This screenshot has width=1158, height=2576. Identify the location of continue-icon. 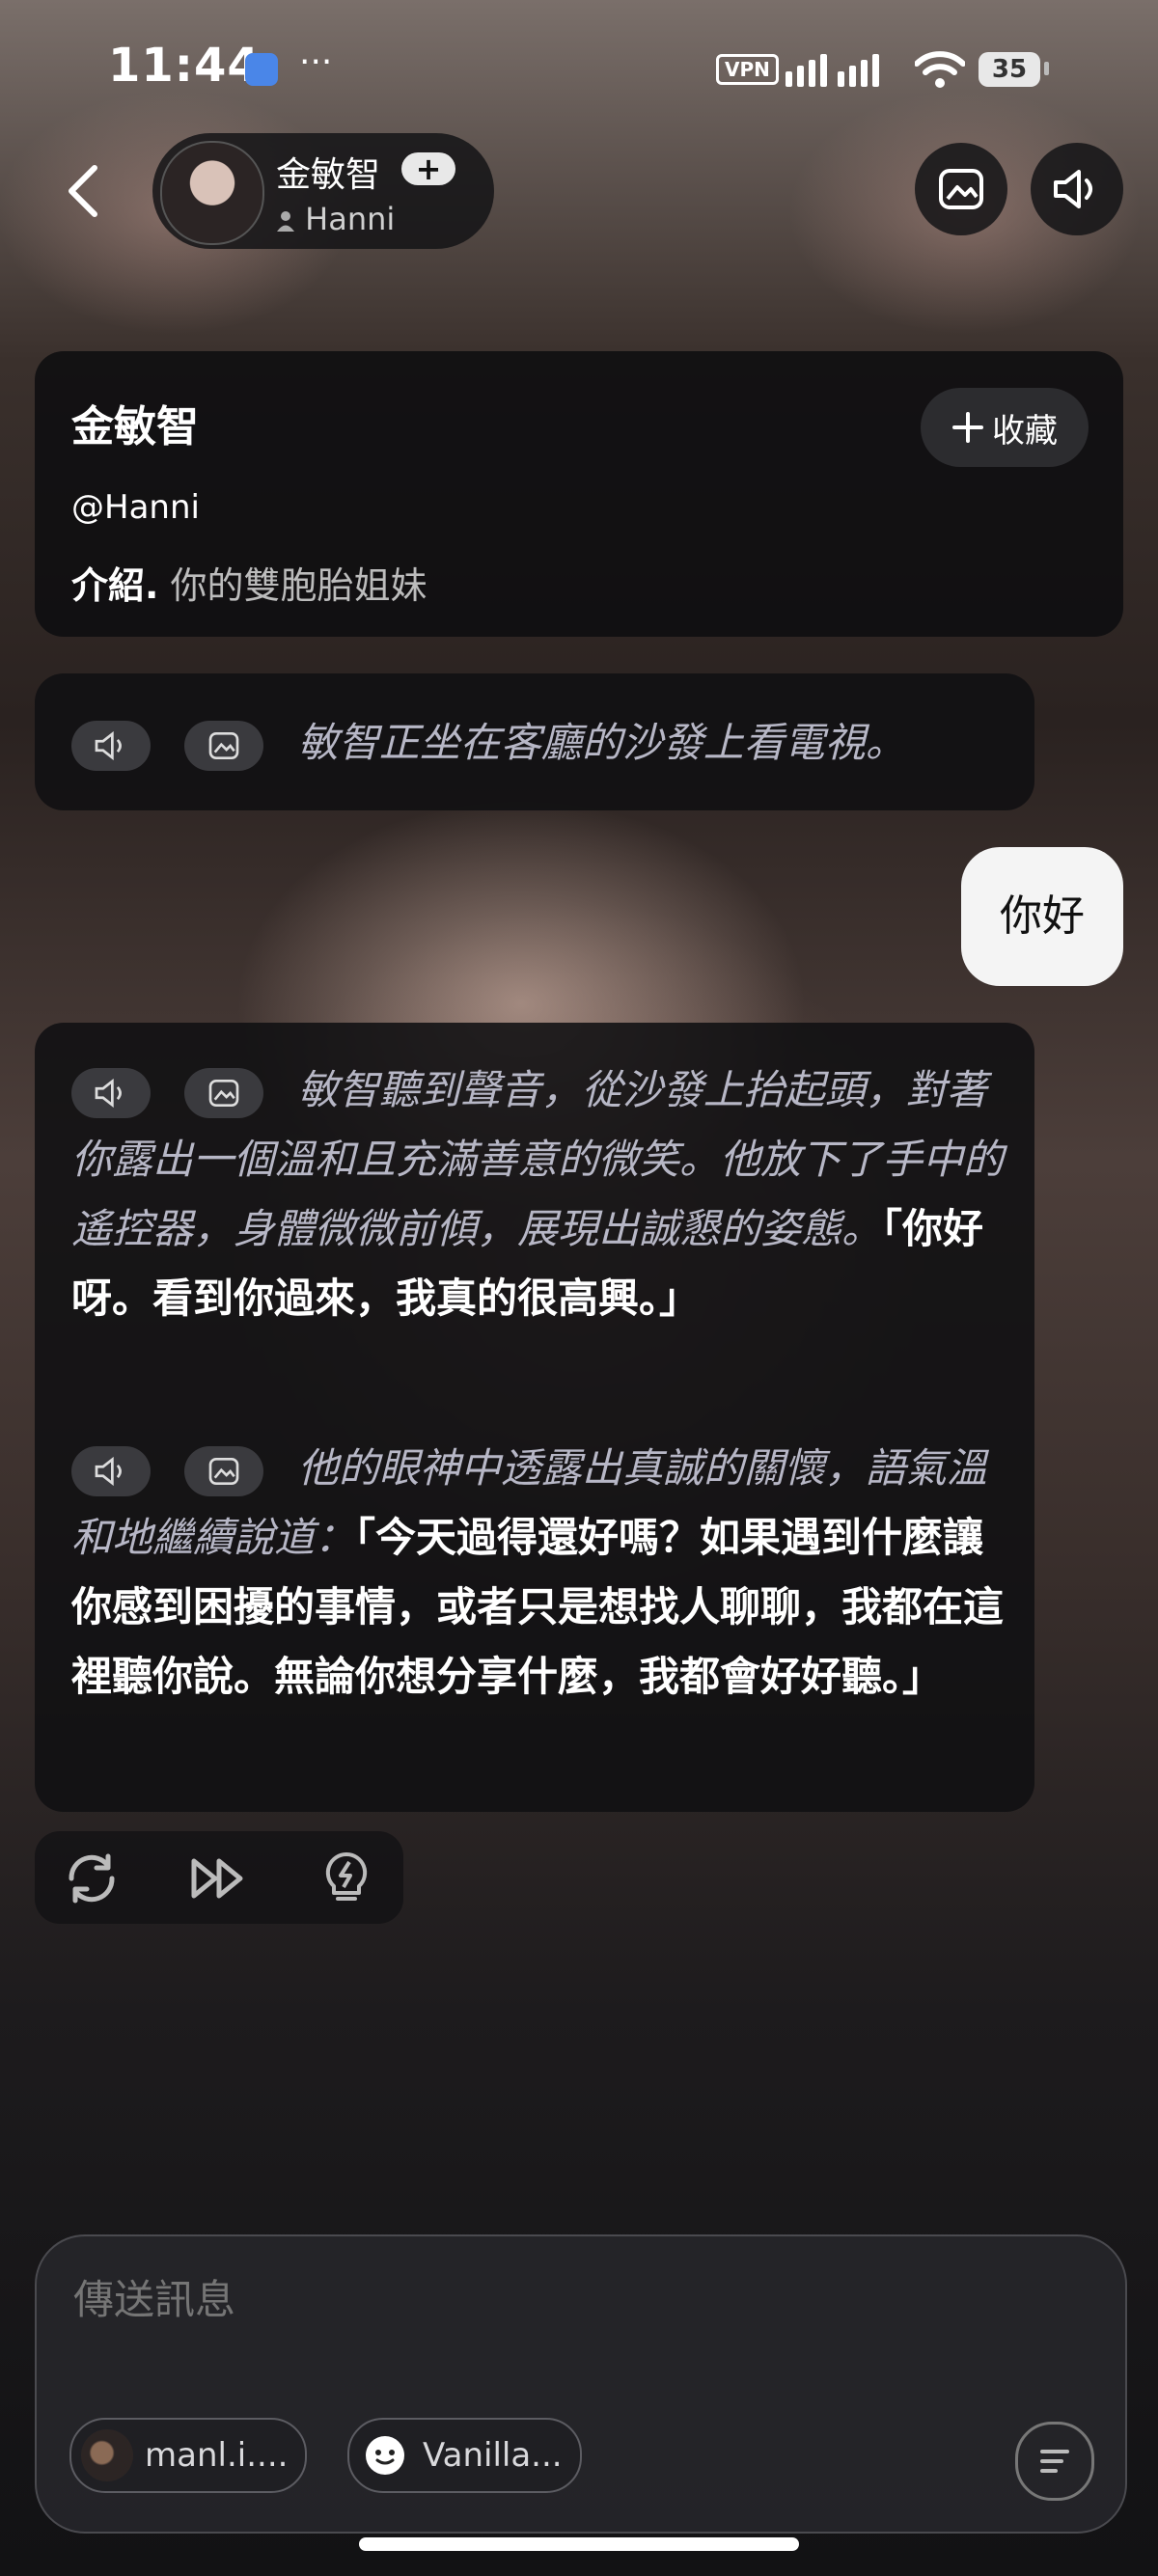
(219, 1879).